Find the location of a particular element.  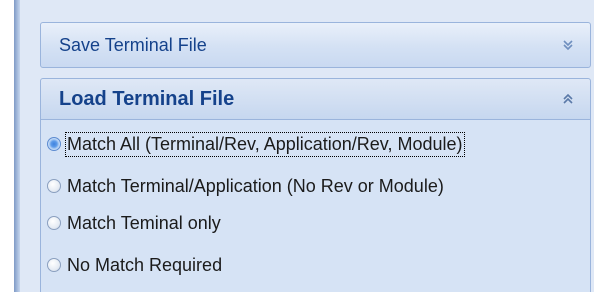

radio-option-match-terminal-only: Match Teminal only is located at coordinates (134, 223).